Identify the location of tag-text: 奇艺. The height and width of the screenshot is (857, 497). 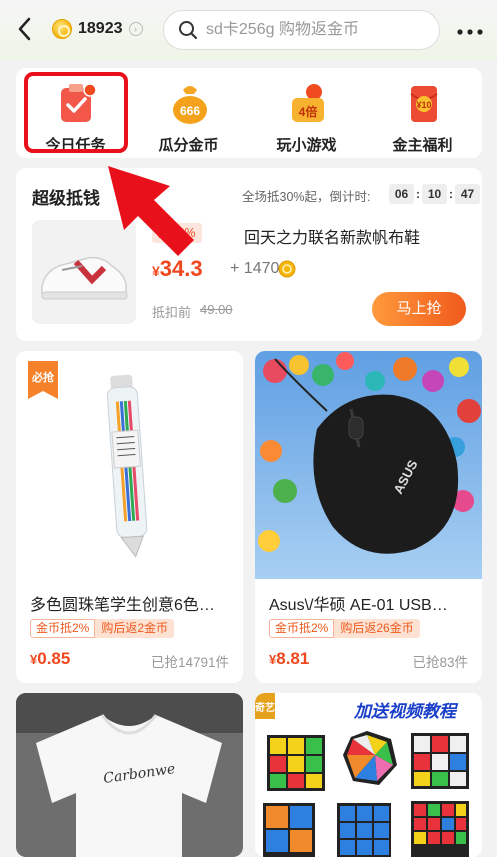
(265, 707).